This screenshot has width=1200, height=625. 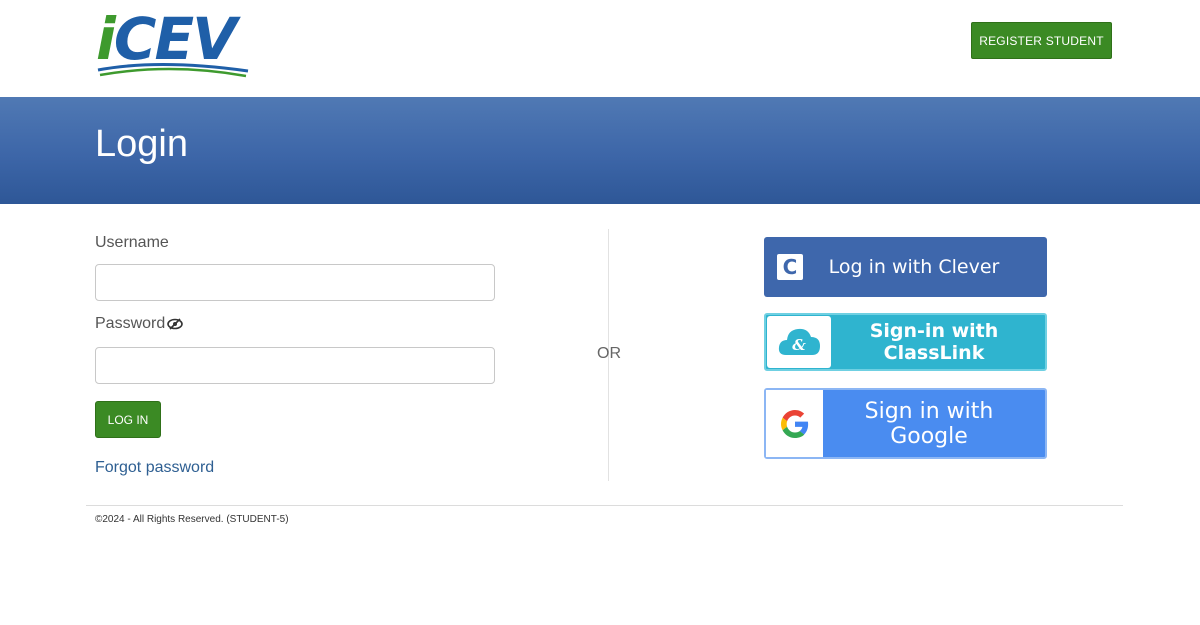 I want to click on login-button: LOG IN, so click(x=128, y=419).